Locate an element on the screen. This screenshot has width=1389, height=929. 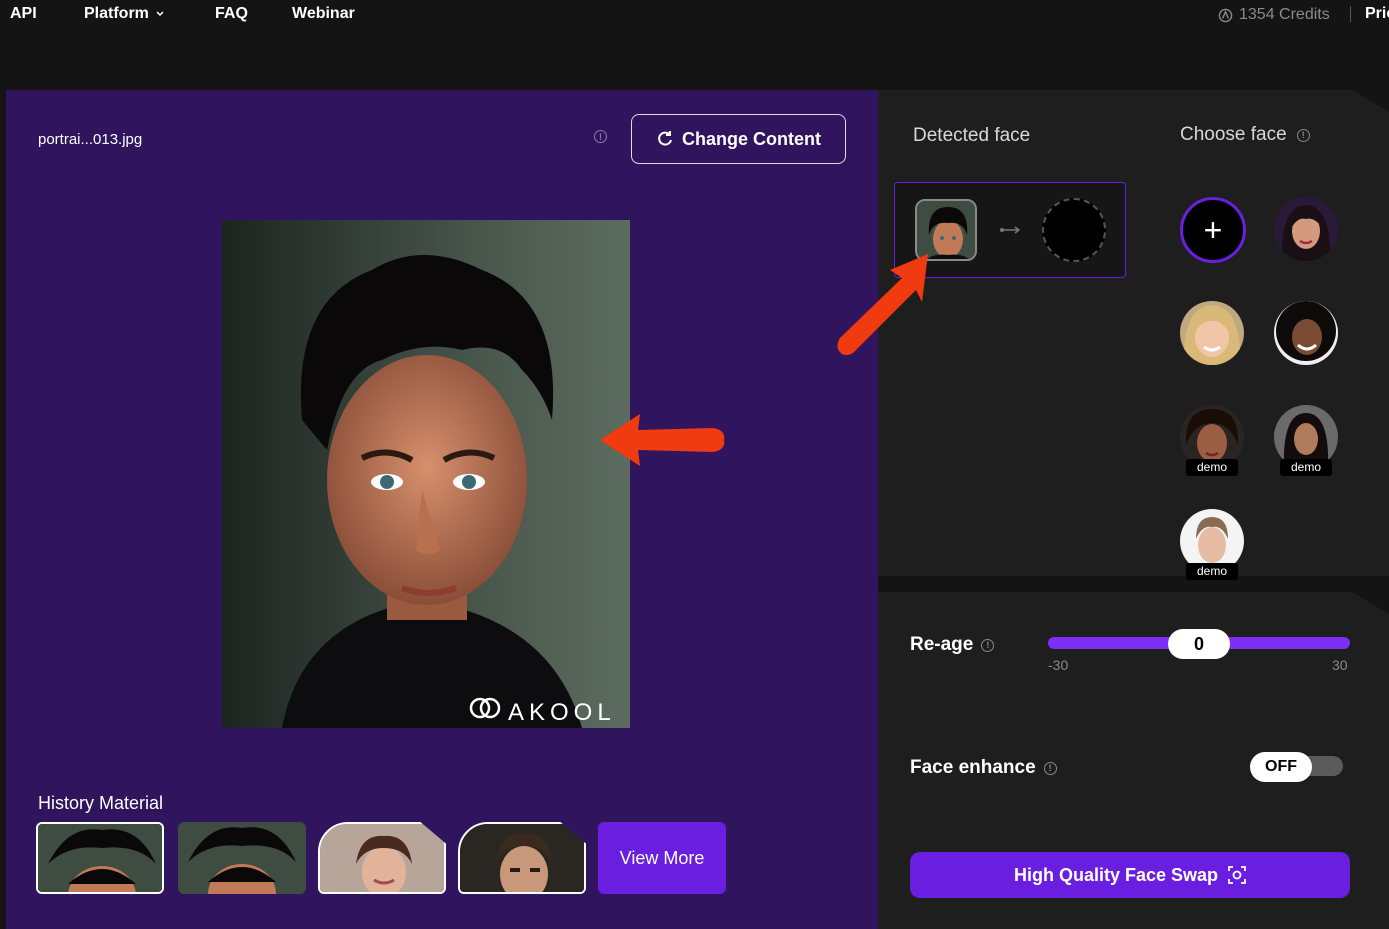
nav-divider is located at coordinates (1350, 14).